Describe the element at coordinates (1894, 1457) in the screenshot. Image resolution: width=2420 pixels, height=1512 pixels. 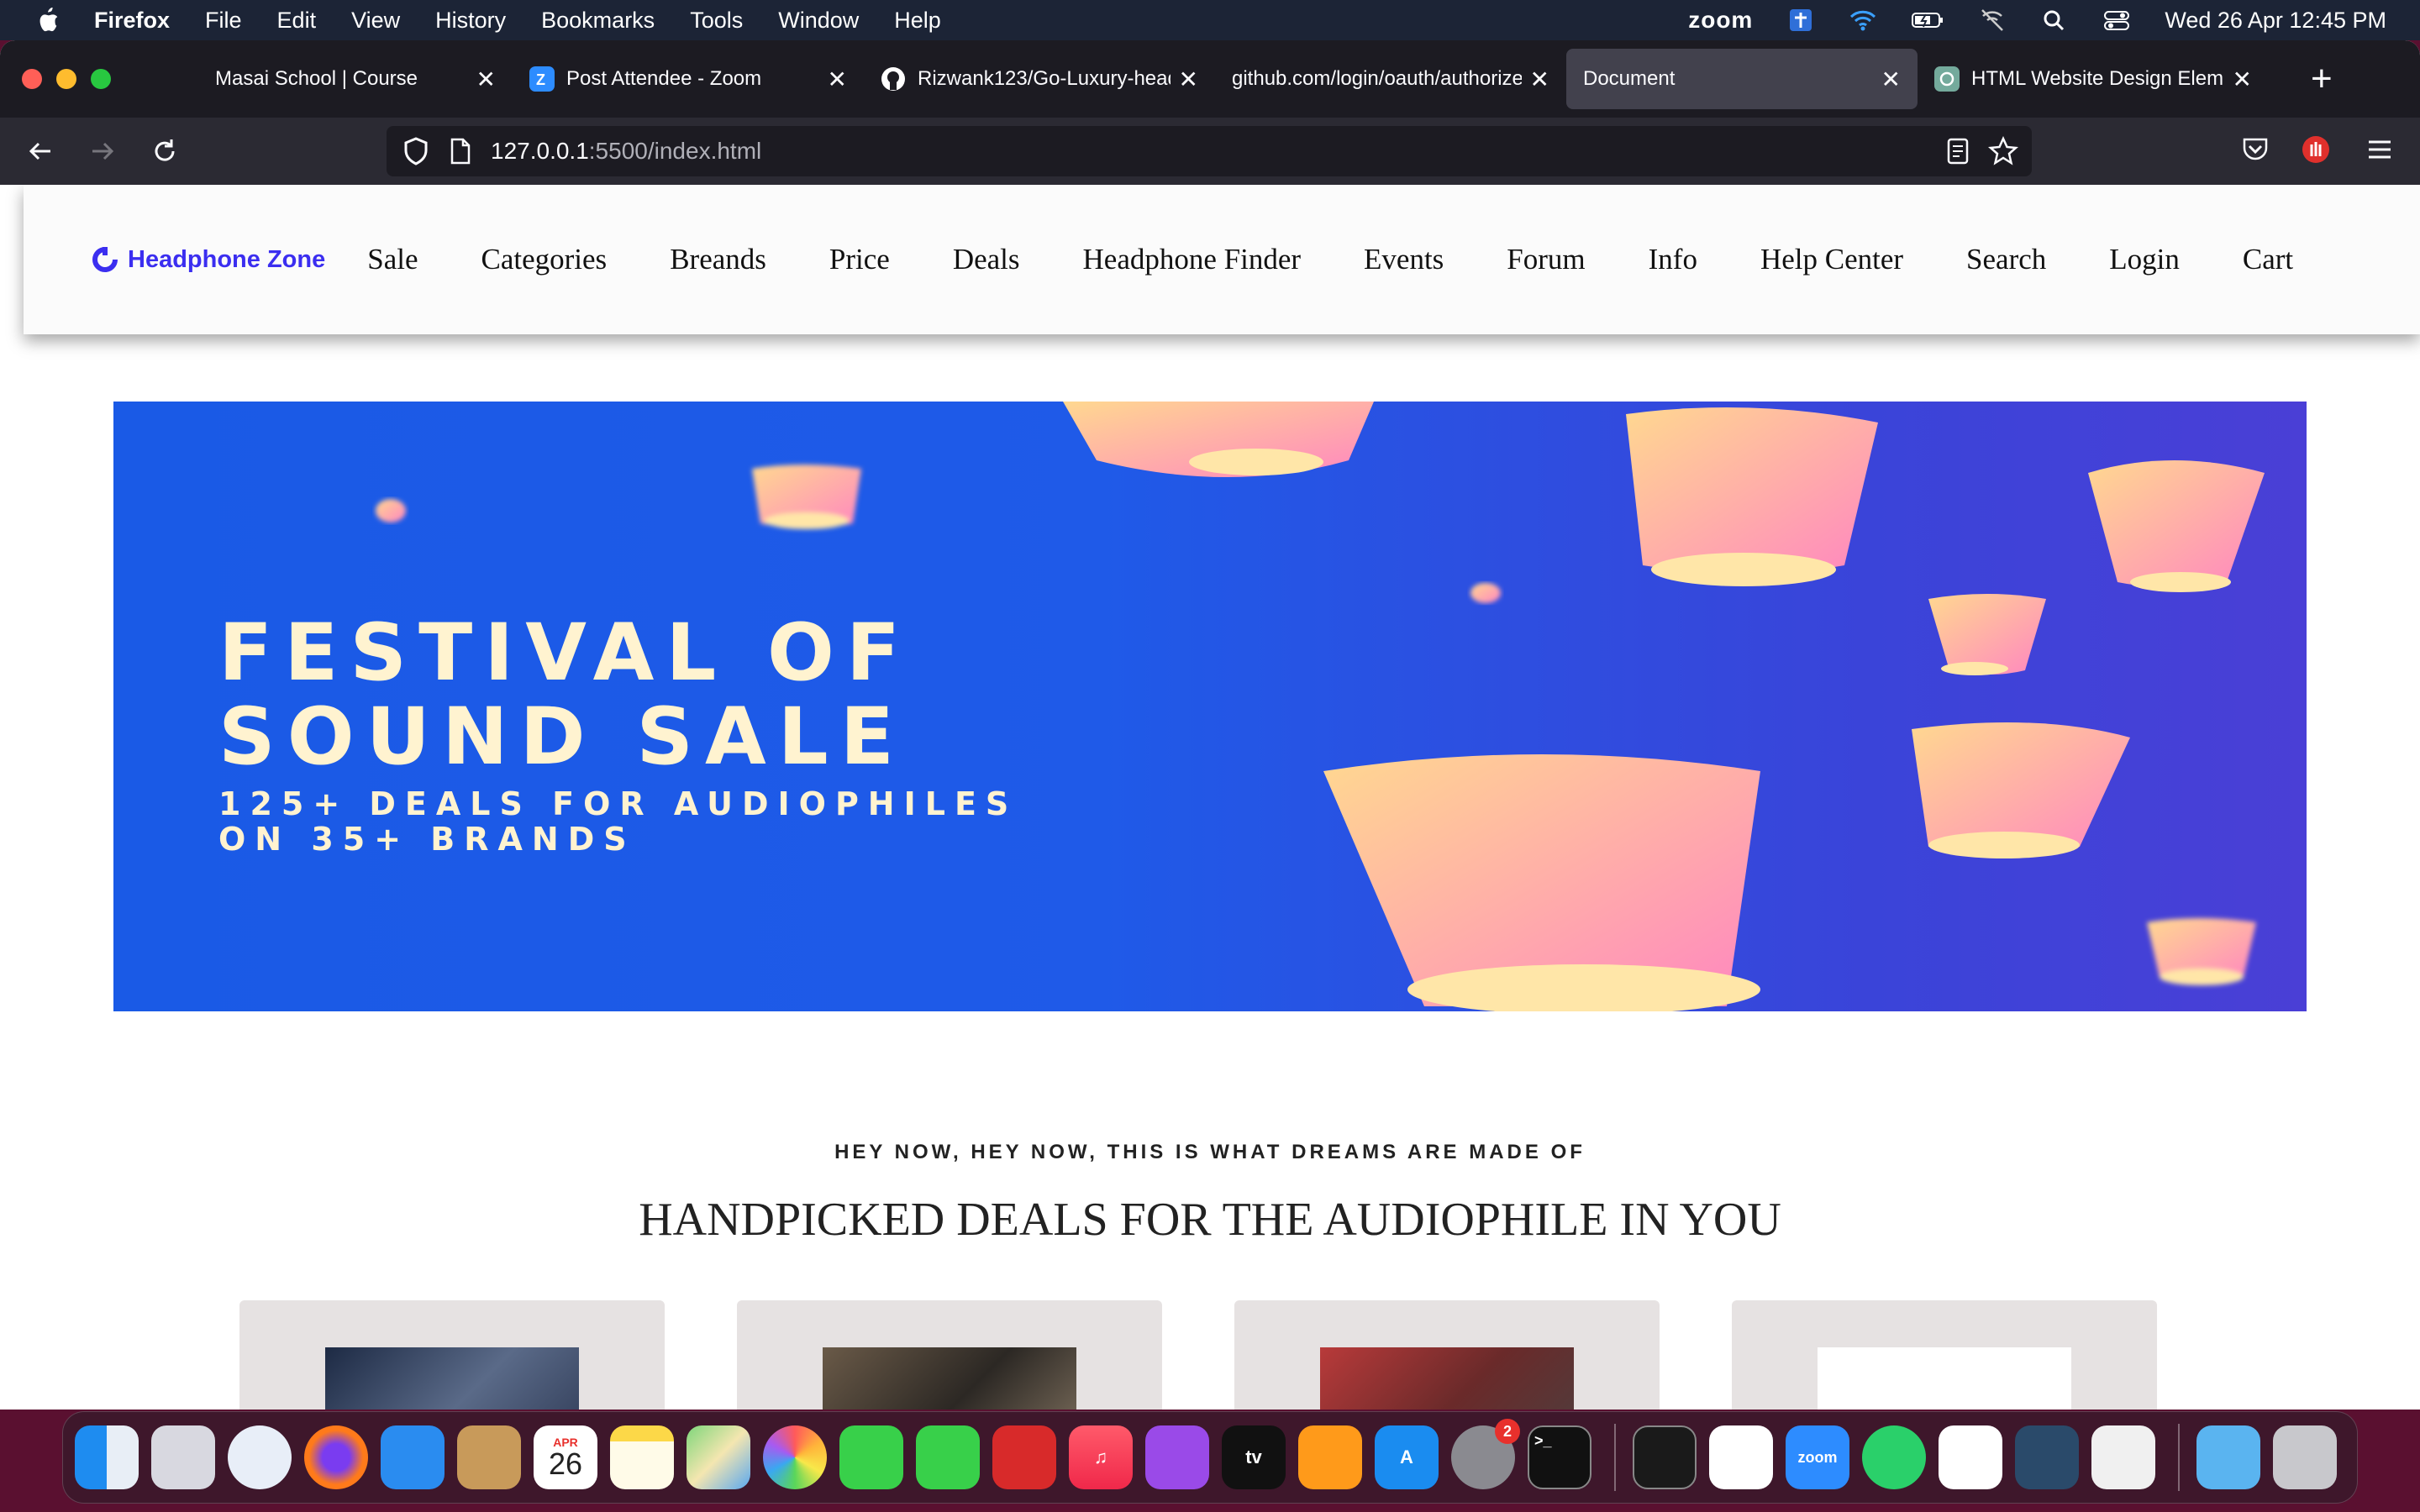
I see `whatsapp-icon` at that location.